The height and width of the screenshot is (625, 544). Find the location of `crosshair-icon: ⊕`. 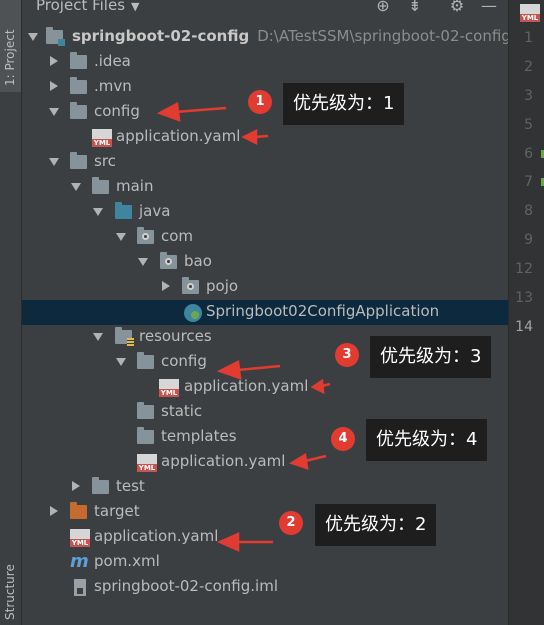

crosshair-icon: ⊕ is located at coordinates (383, 7).